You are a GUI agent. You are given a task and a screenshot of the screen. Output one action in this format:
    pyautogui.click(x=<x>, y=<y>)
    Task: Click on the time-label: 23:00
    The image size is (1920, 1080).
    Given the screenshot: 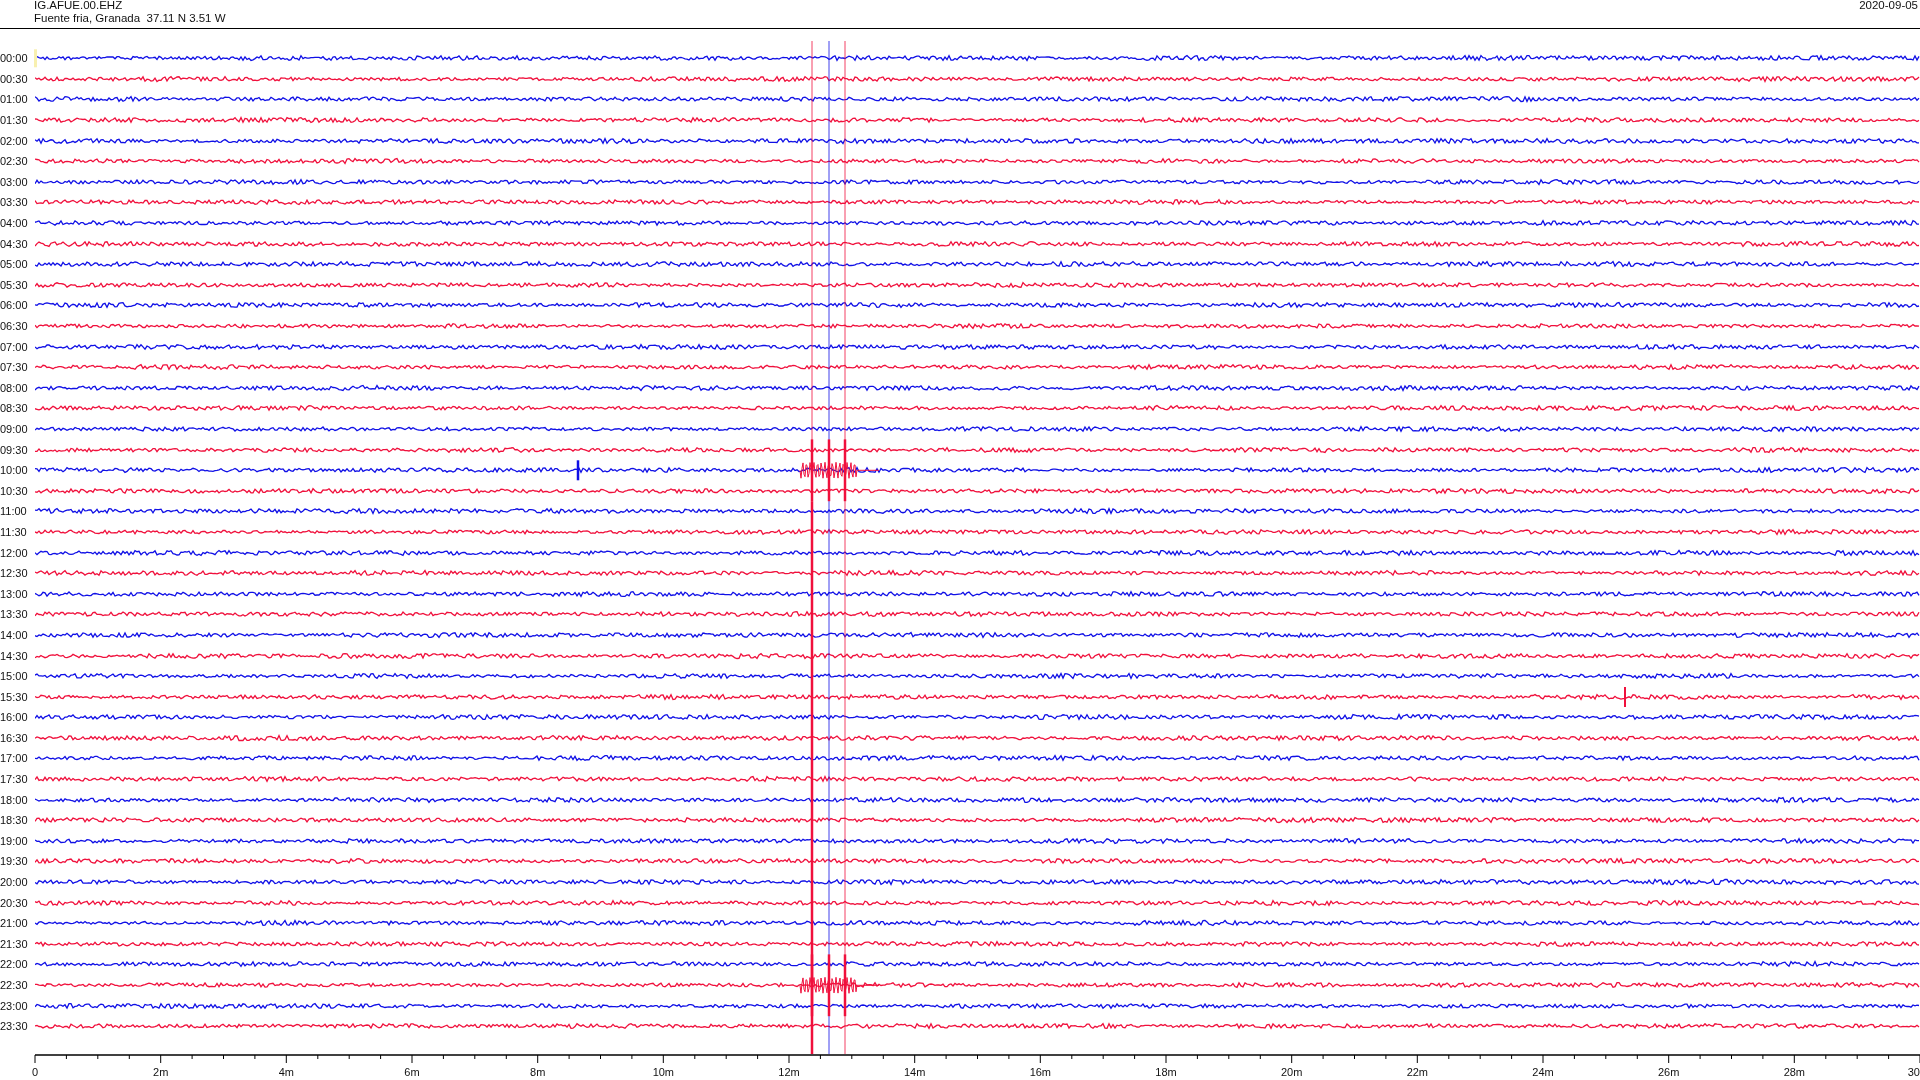 What is the action you would take?
    pyautogui.click(x=14, y=1005)
    